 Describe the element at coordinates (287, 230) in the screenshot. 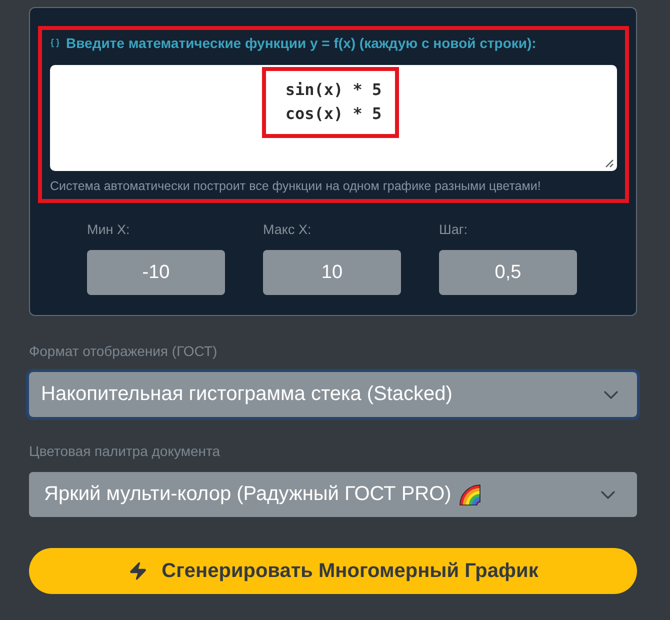

I see `range-label: Макс X:` at that location.